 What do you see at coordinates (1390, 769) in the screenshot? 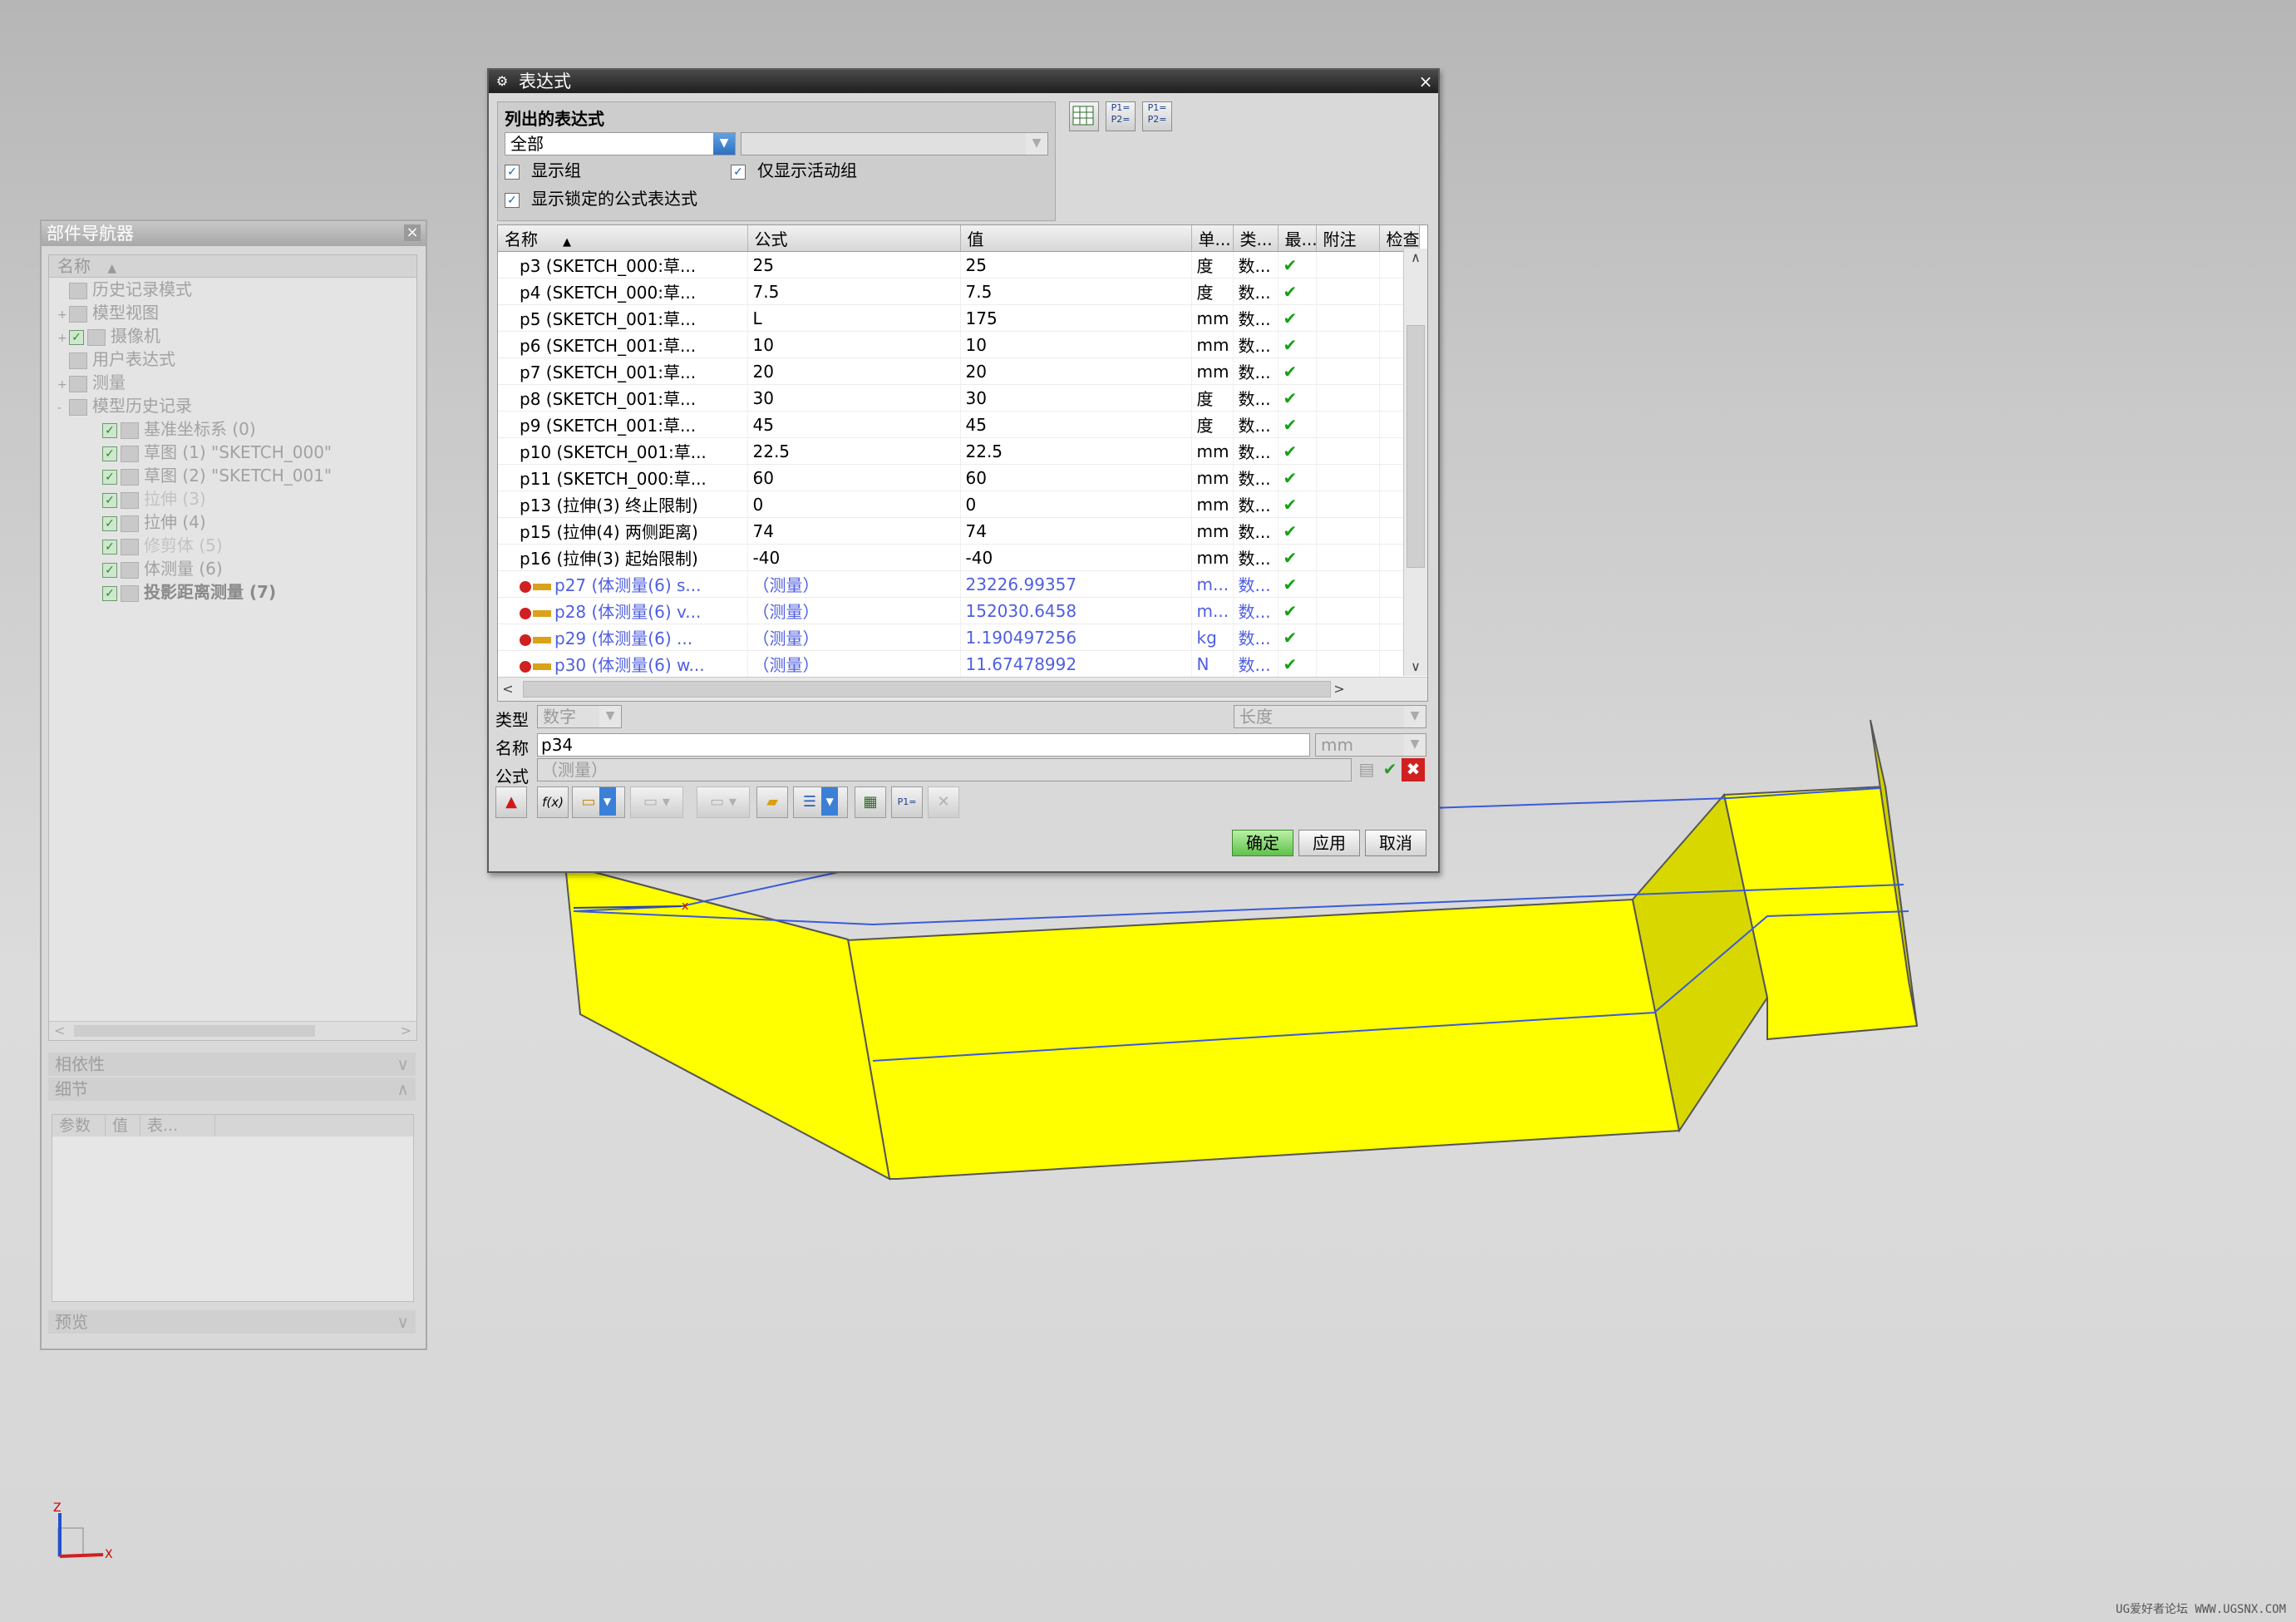
I see `accept-check-icon: ✔` at bounding box center [1390, 769].